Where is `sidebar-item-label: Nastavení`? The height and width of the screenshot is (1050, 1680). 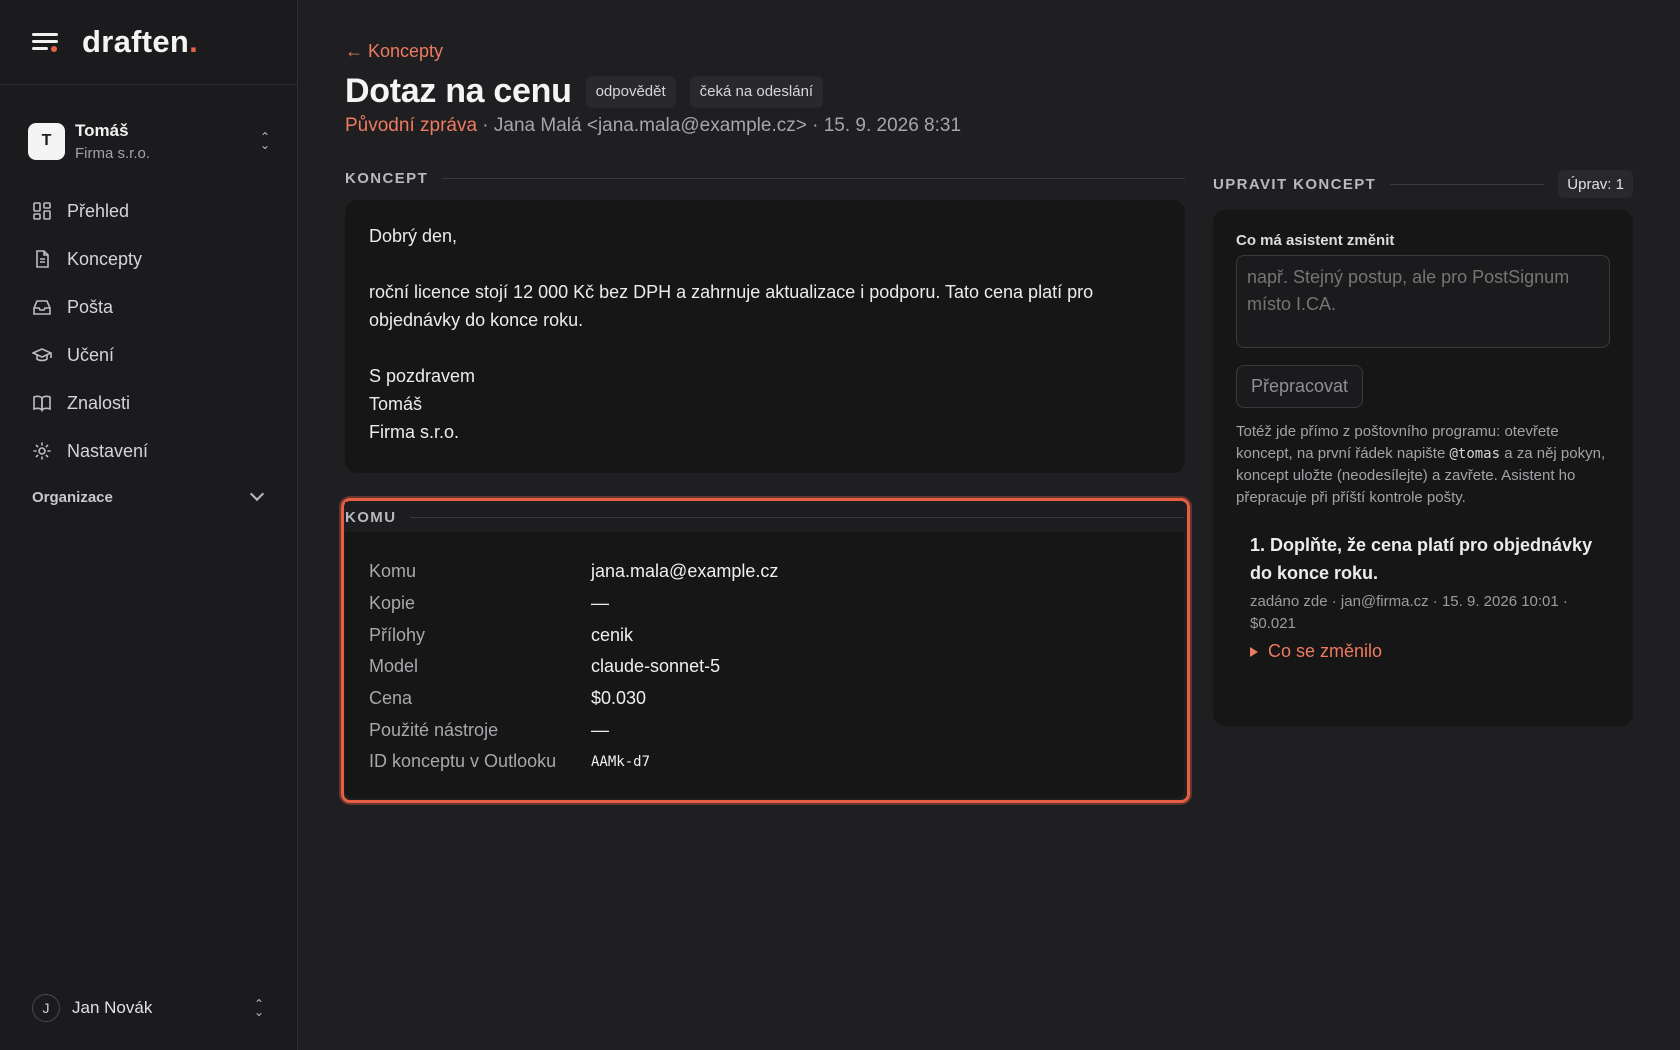 sidebar-item-label: Nastavení is located at coordinates (108, 450).